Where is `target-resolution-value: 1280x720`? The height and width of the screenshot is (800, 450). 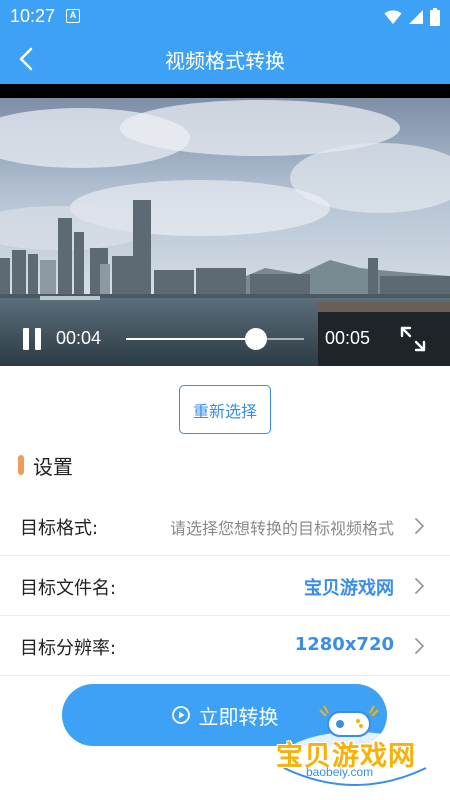 target-resolution-value: 1280x720 is located at coordinates (344, 644).